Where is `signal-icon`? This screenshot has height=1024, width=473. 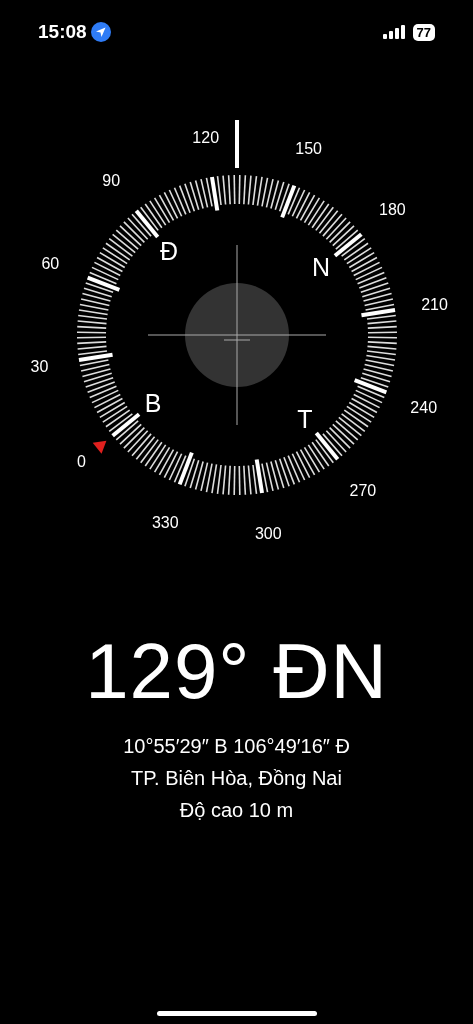 signal-icon is located at coordinates (393, 32).